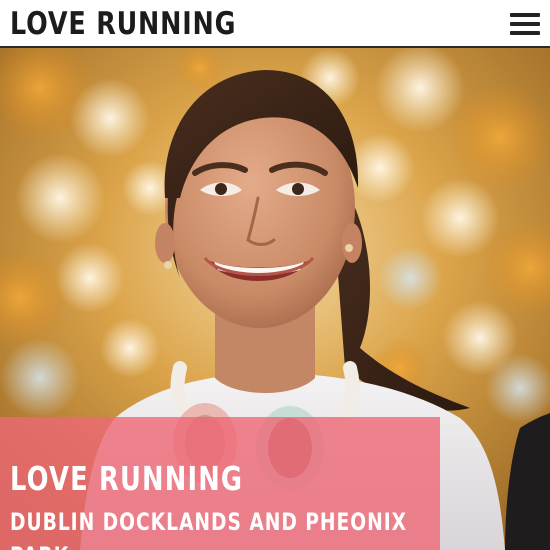 This screenshot has height=550, width=550. What do you see at coordinates (525, 33) in the screenshot?
I see `menu-bar-bottom` at bounding box center [525, 33].